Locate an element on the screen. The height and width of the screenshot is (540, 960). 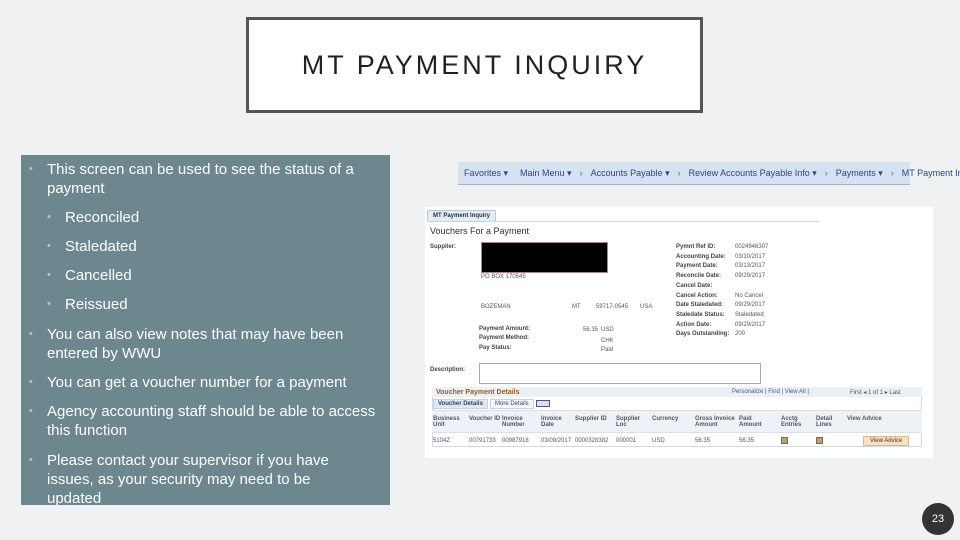
page-heading: Vouchers For a Payment is located at coordinates (480, 231).